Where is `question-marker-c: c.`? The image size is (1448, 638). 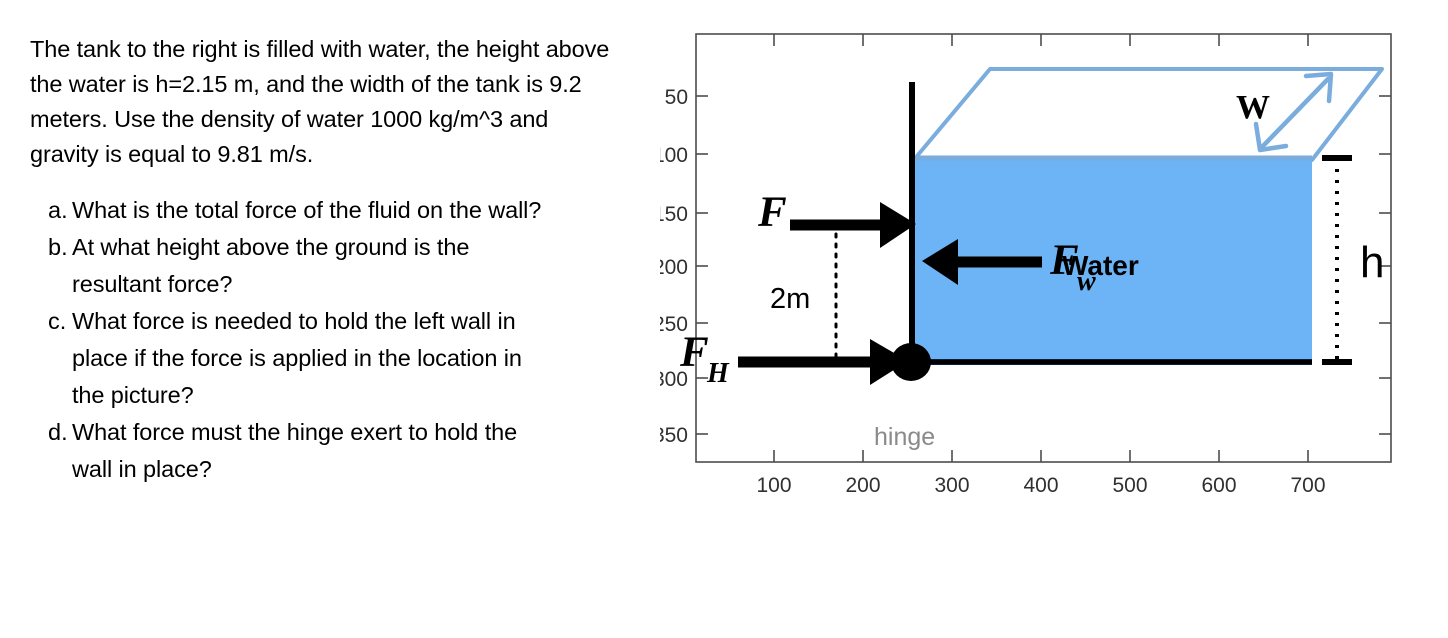
question-marker-c: c. is located at coordinates (57, 321).